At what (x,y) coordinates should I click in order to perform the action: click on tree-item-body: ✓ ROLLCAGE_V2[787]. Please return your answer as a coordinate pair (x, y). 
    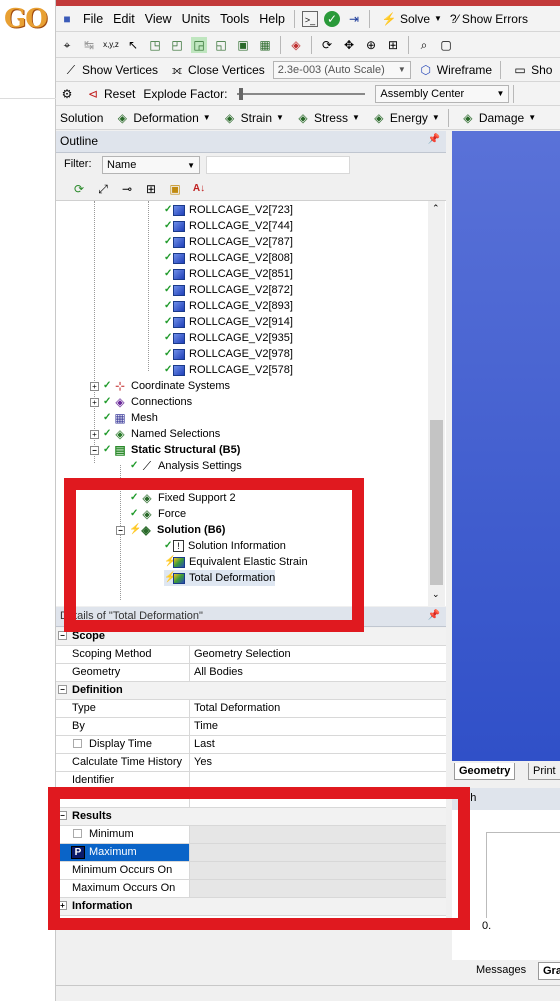
    Looking at the image, I should click on (228, 242).